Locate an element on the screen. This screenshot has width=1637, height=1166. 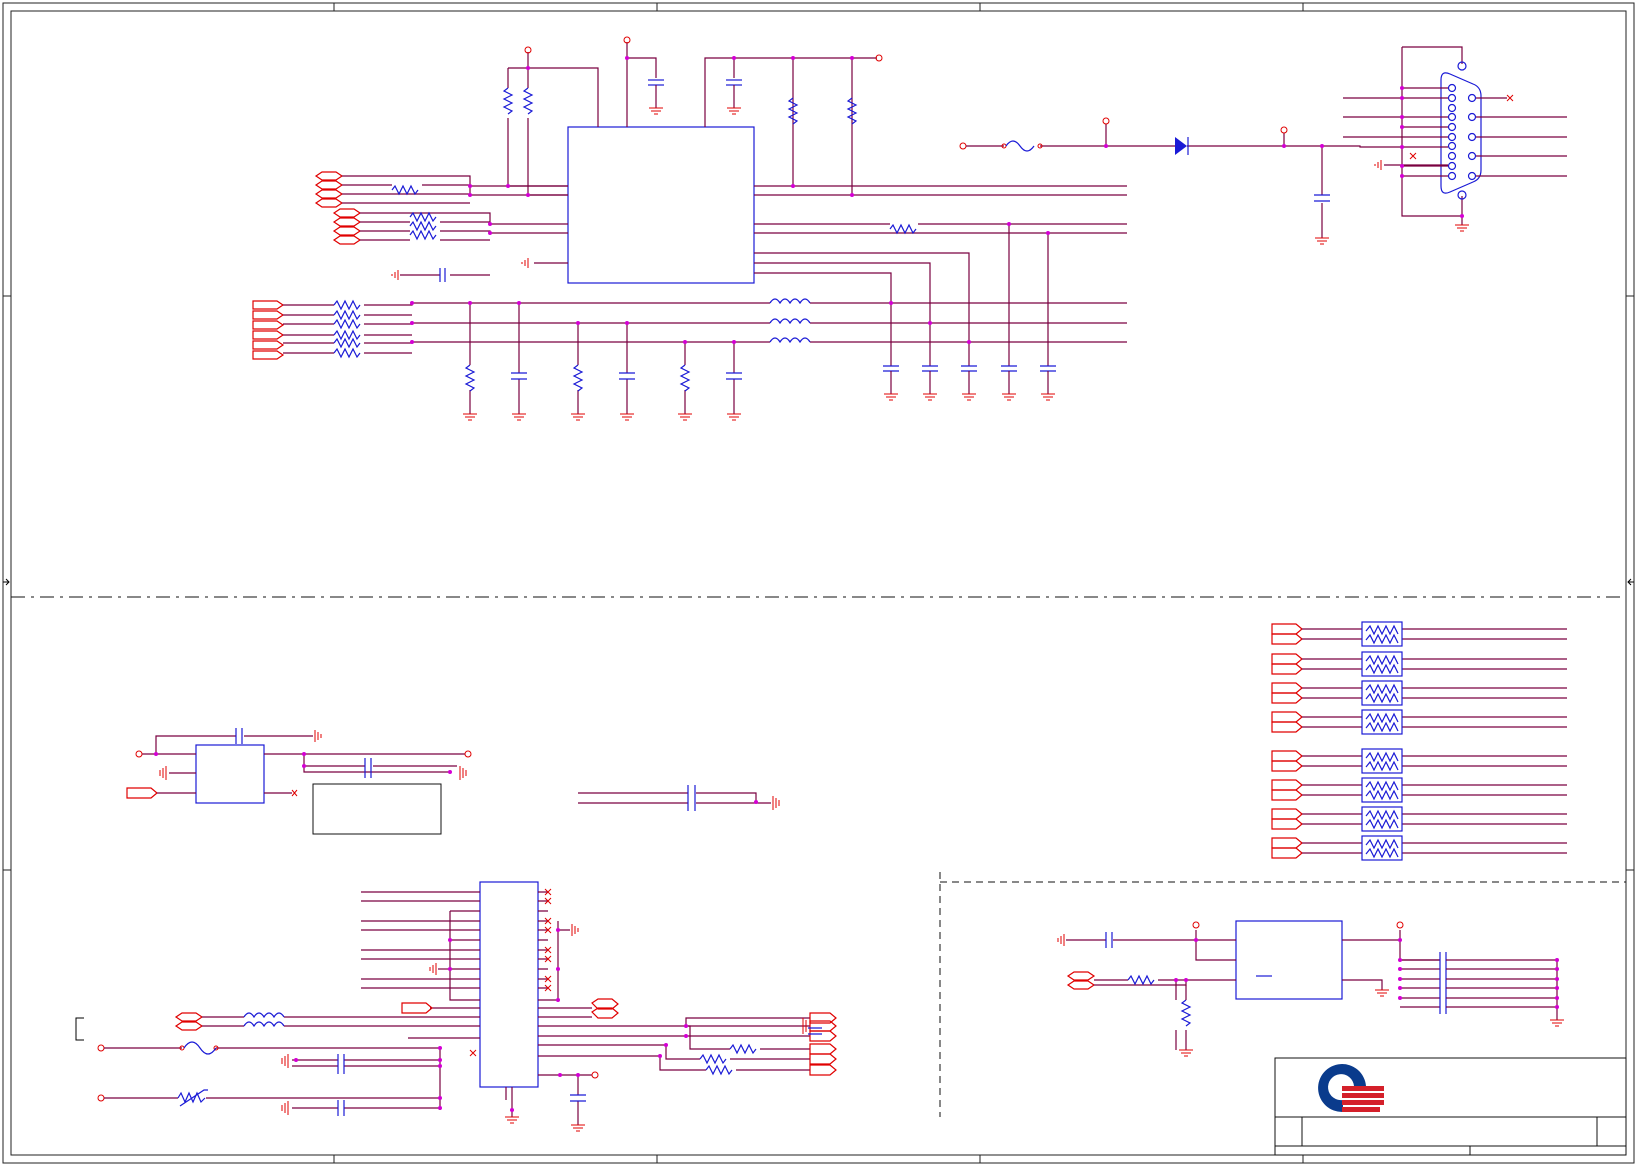
vga-db15-connector is located at coordinates (1455, 139).